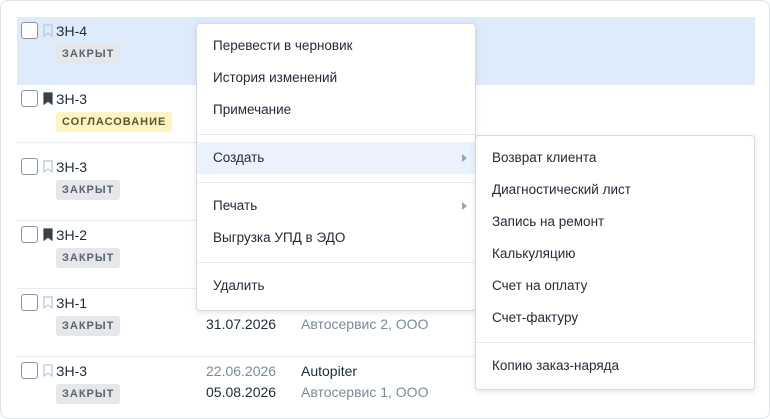 Image resolution: width=770 pixels, height=419 pixels. What do you see at coordinates (241, 371) in the screenshot?
I see `created-date: 22.06.2026` at bounding box center [241, 371].